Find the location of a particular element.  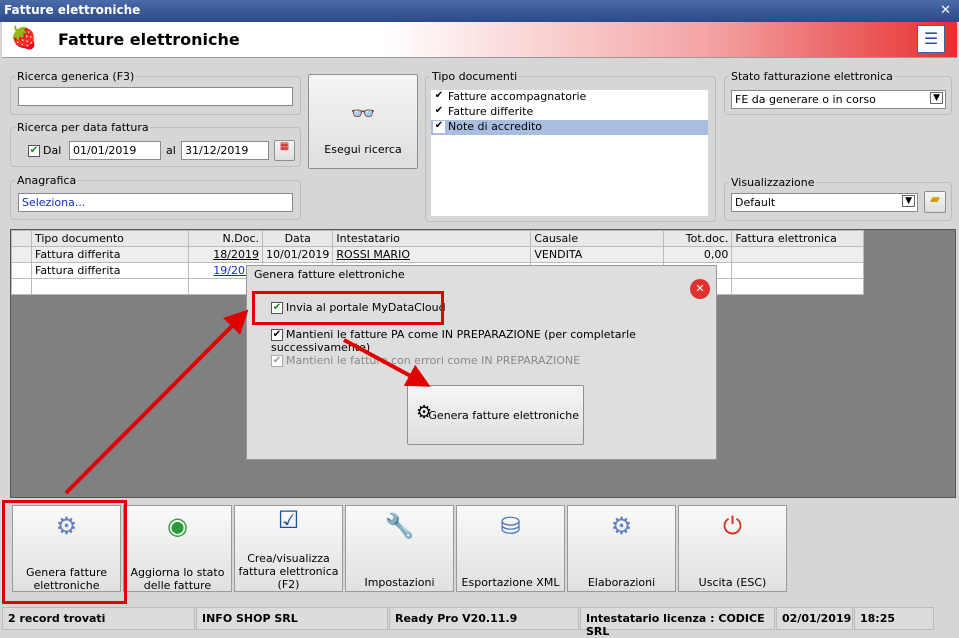

arrow-to-option is located at coordinates (156, 402).